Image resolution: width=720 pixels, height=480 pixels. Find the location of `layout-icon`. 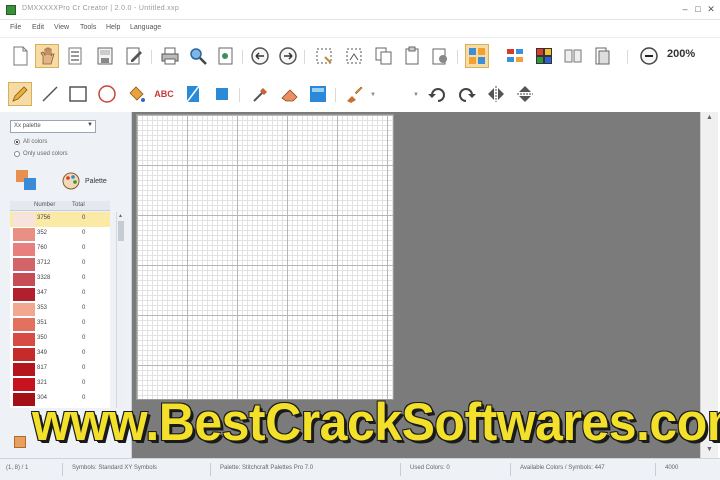

layout-icon is located at coordinates (515, 56).